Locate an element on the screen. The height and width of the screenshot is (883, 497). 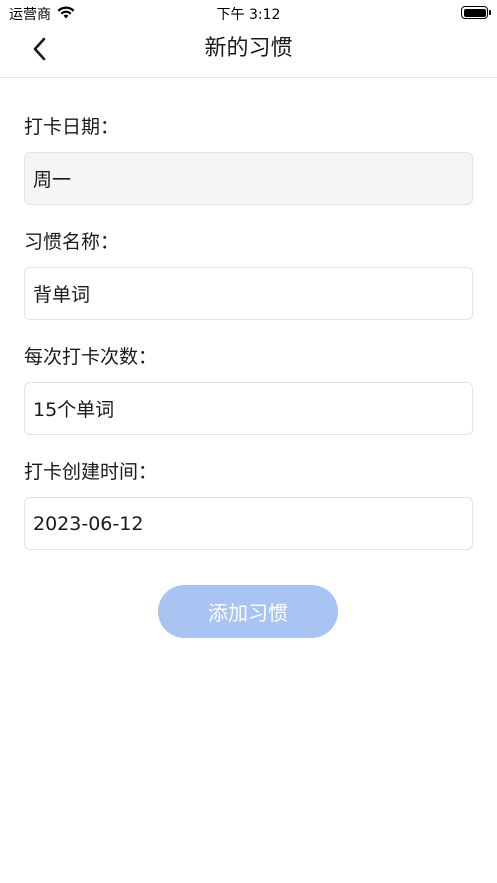
checkin-day-label: 打卡日期： is located at coordinates (72, 127).